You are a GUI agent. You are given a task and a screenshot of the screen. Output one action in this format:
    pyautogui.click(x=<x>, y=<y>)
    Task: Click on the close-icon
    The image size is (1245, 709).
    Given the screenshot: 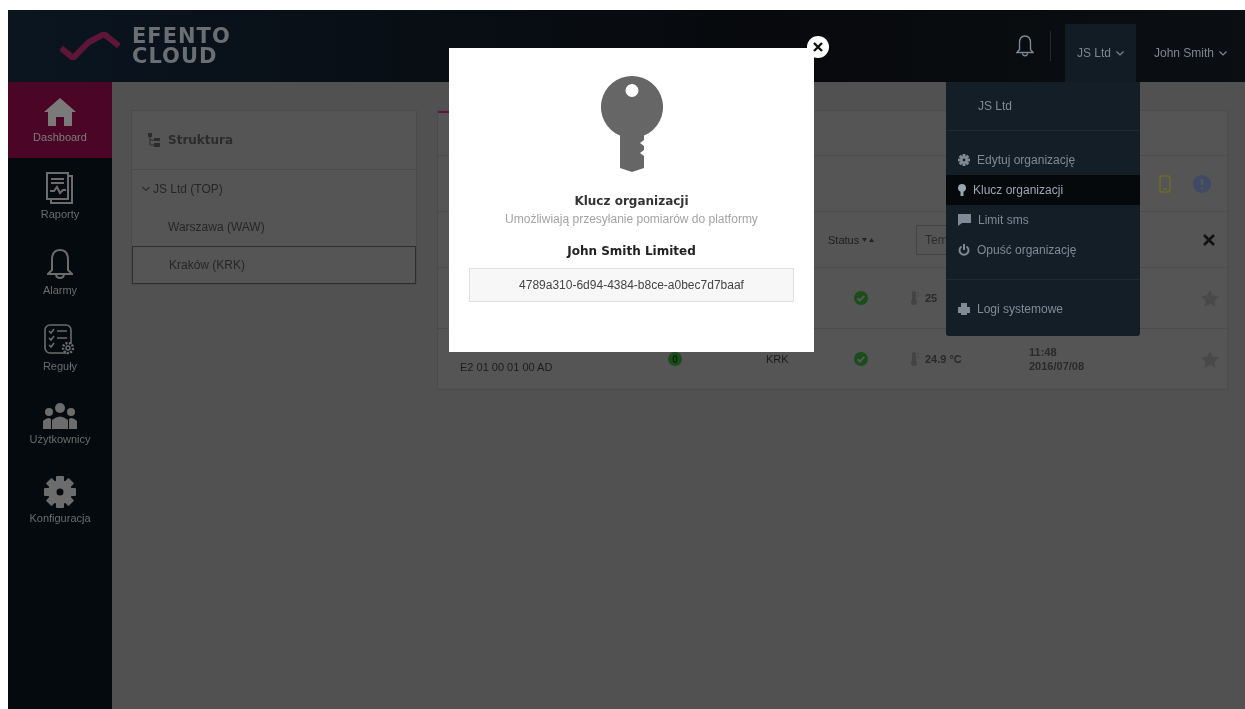 What is the action you would take?
    pyautogui.click(x=818, y=47)
    